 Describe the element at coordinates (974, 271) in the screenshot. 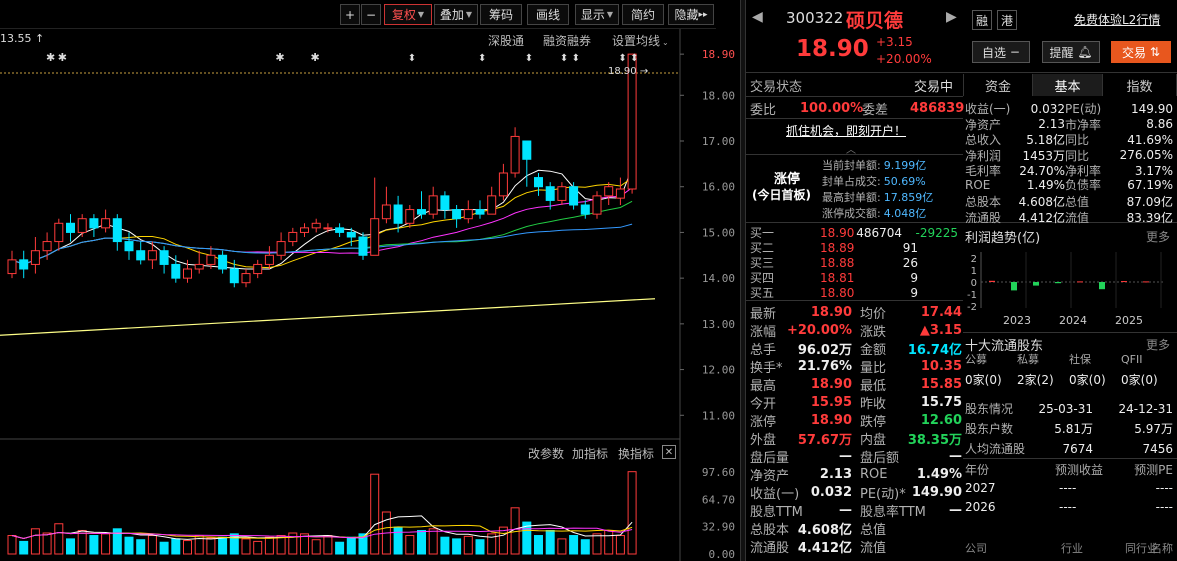

I see `profit-y-tick: 1` at that location.